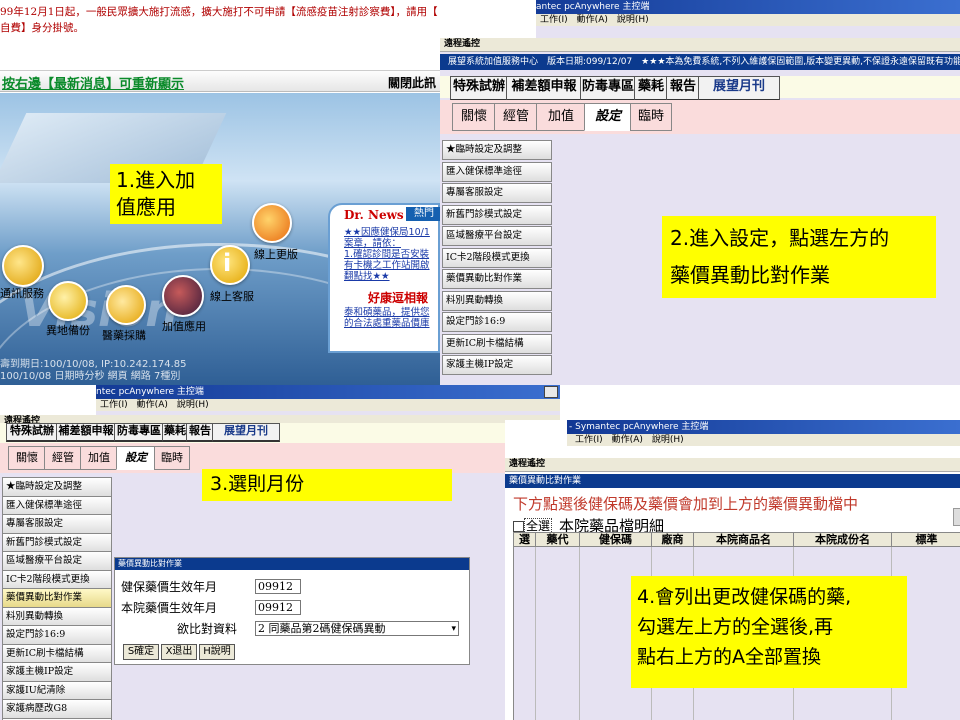  What do you see at coordinates (387, 254) in the screenshot?
I see `news-item: 1.確認診間是否安裝` at bounding box center [387, 254].